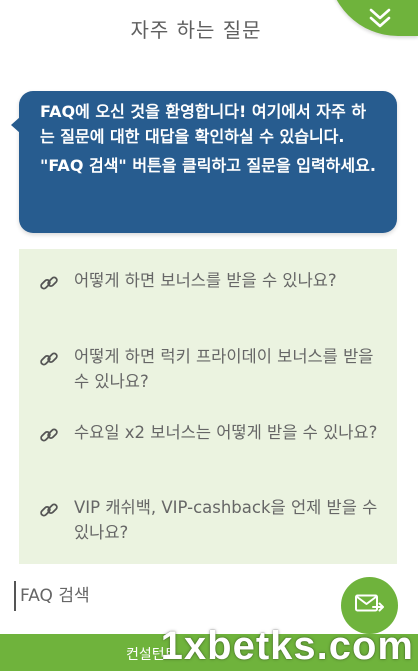 This screenshot has width=418, height=671. What do you see at coordinates (287, 646) in the screenshot?
I see `watermark: 1xbetks.com` at bounding box center [287, 646].